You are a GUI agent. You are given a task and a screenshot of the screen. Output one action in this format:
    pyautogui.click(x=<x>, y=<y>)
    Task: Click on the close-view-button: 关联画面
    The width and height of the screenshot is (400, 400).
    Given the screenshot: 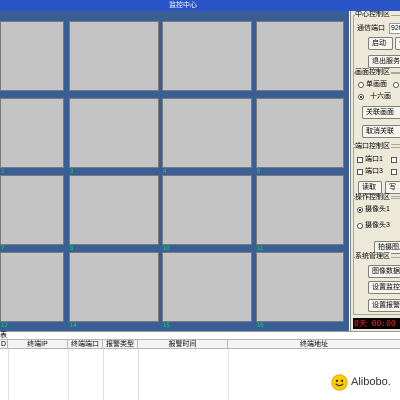 What is the action you would take?
    pyautogui.click(x=381, y=112)
    